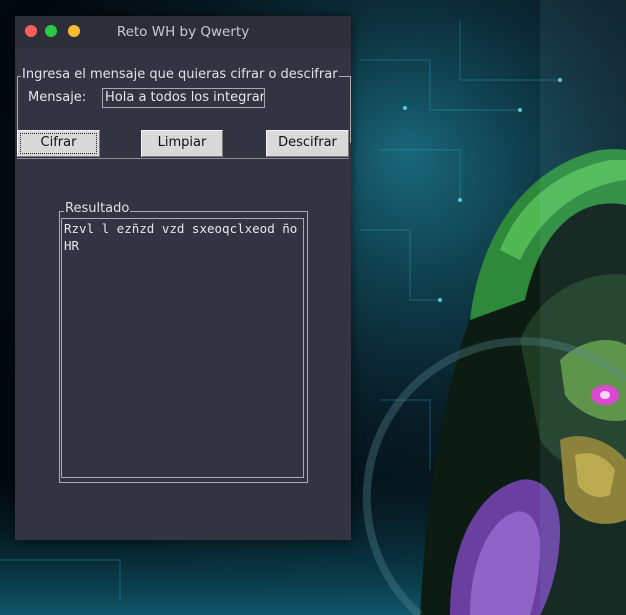 The width and height of the screenshot is (626, 615). Describe the element at coordinates (58, 143) in the screenshot. I see `encrypt-button: Cifrar` at that location.